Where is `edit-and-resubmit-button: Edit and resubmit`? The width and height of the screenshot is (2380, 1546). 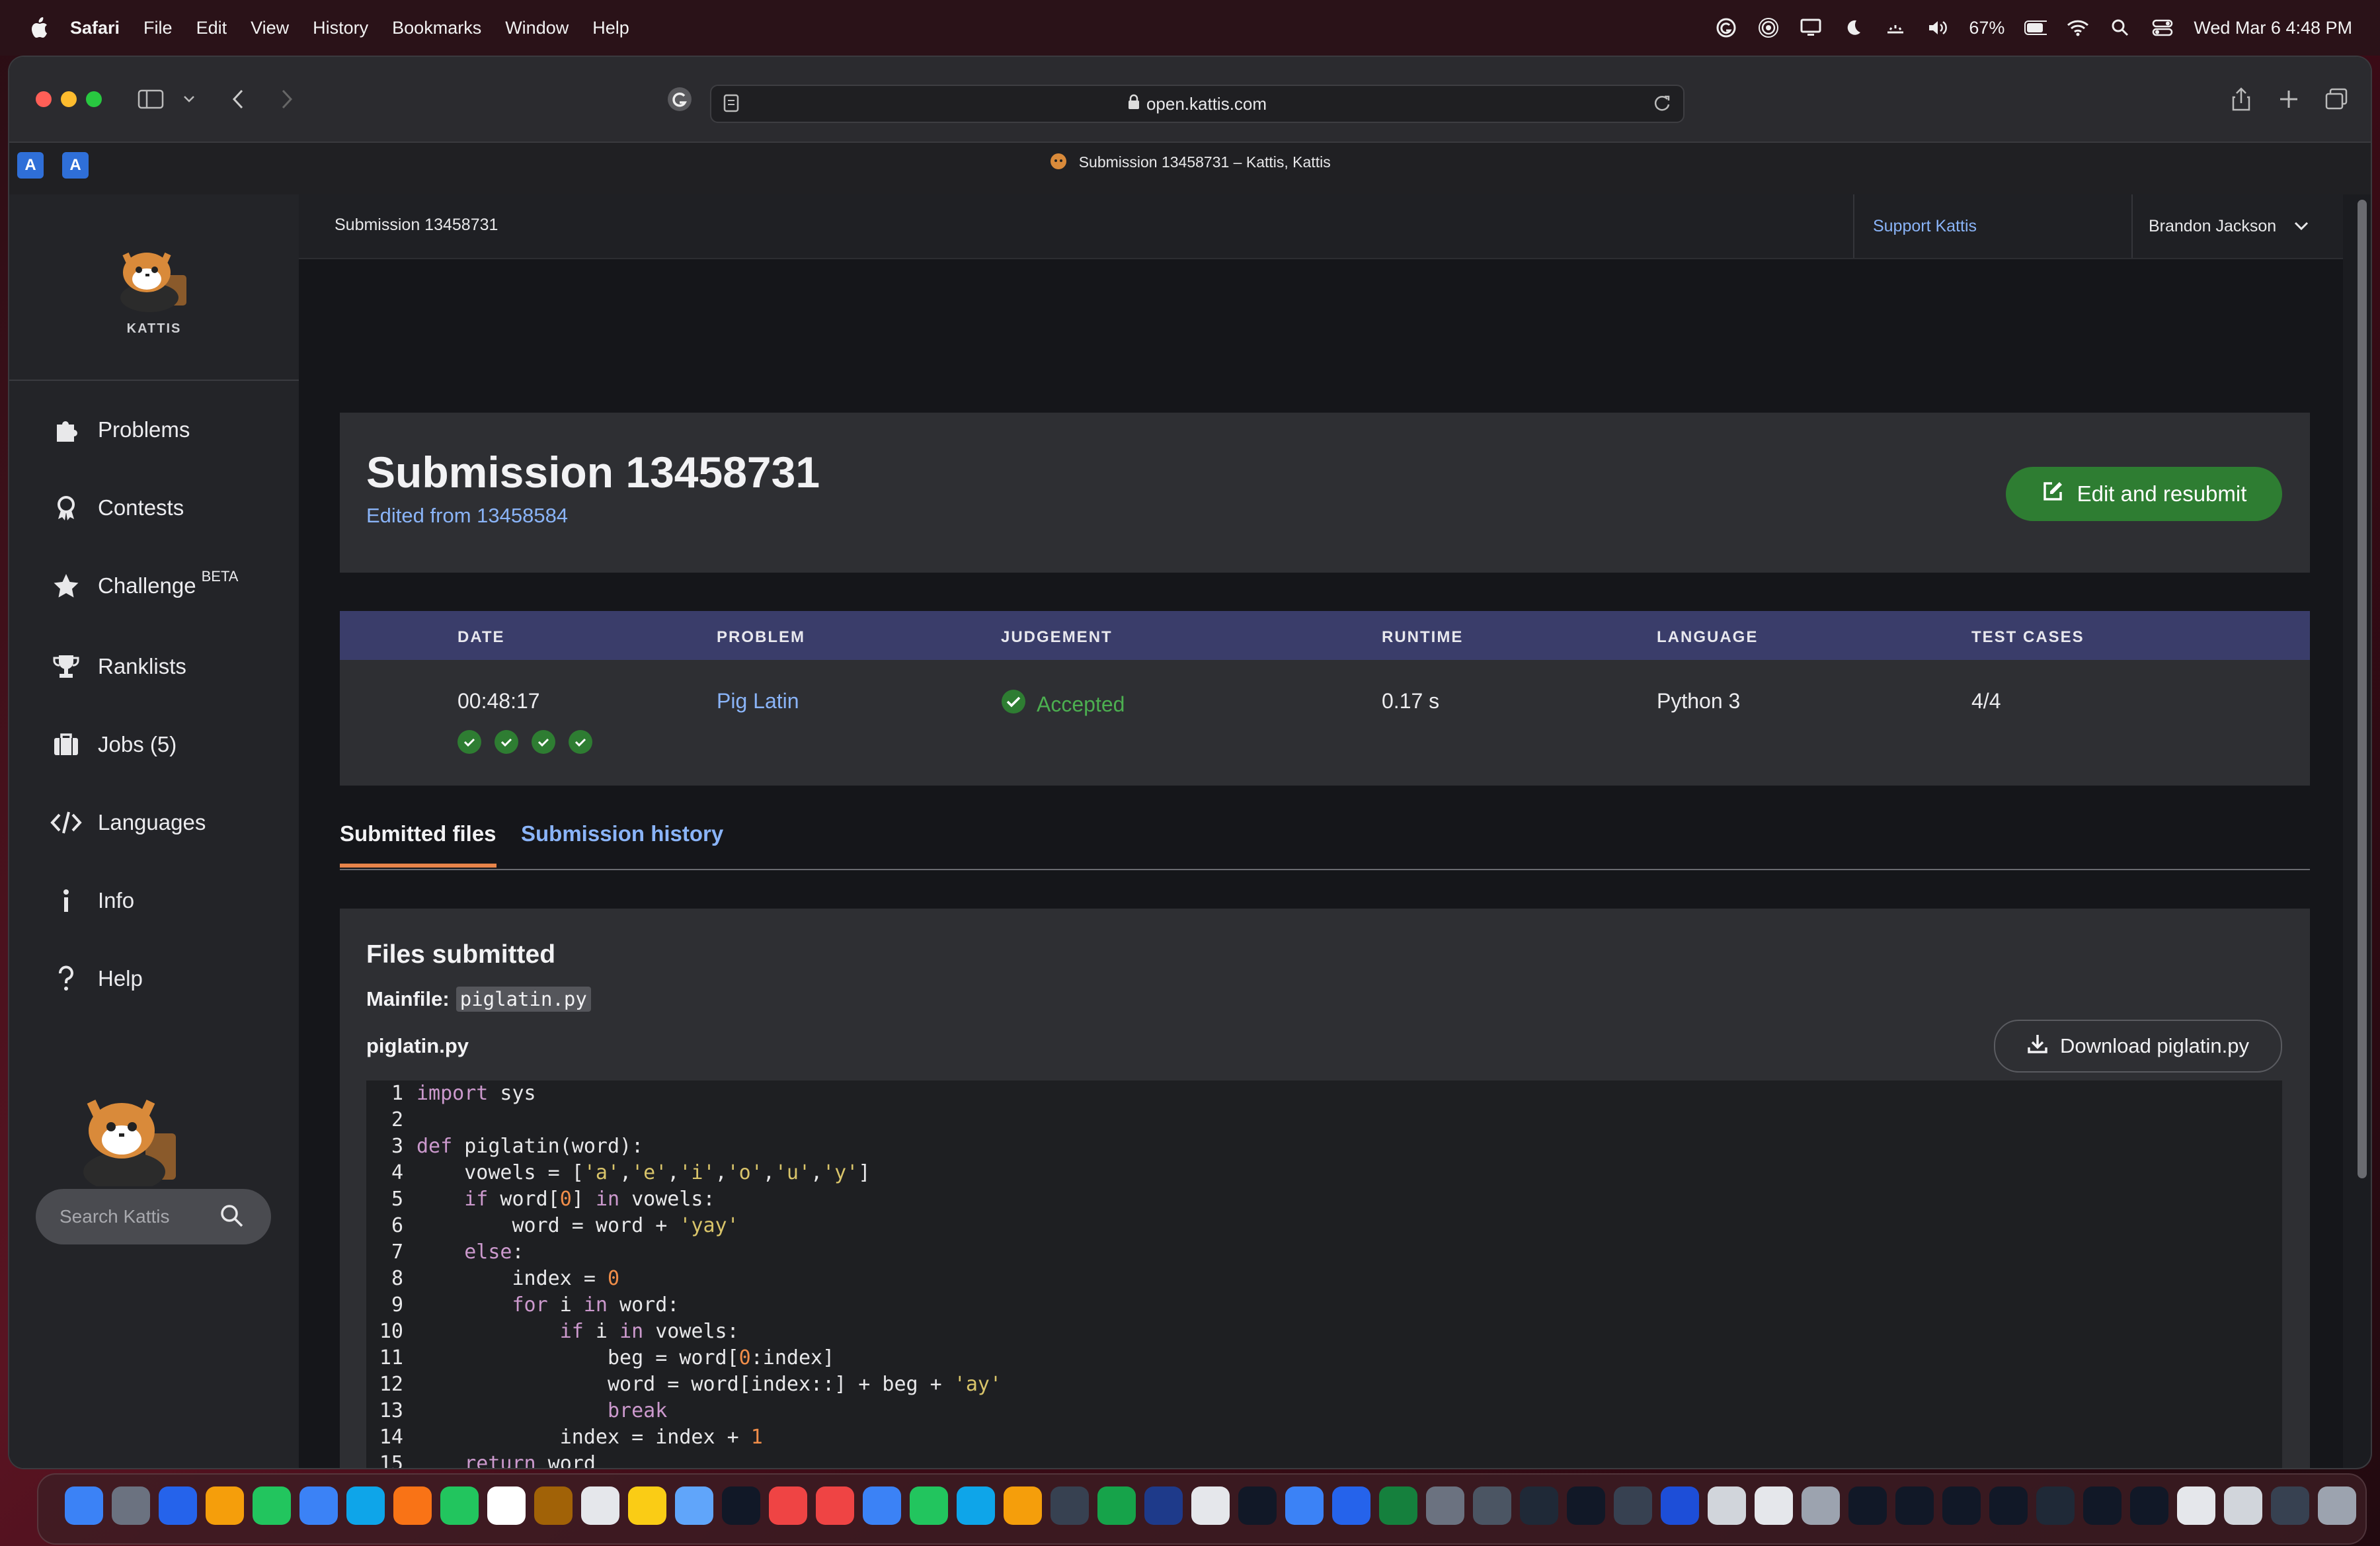 edit-and-resubmit-button: Edit and resubmit is located at coordinates (2144, 494).